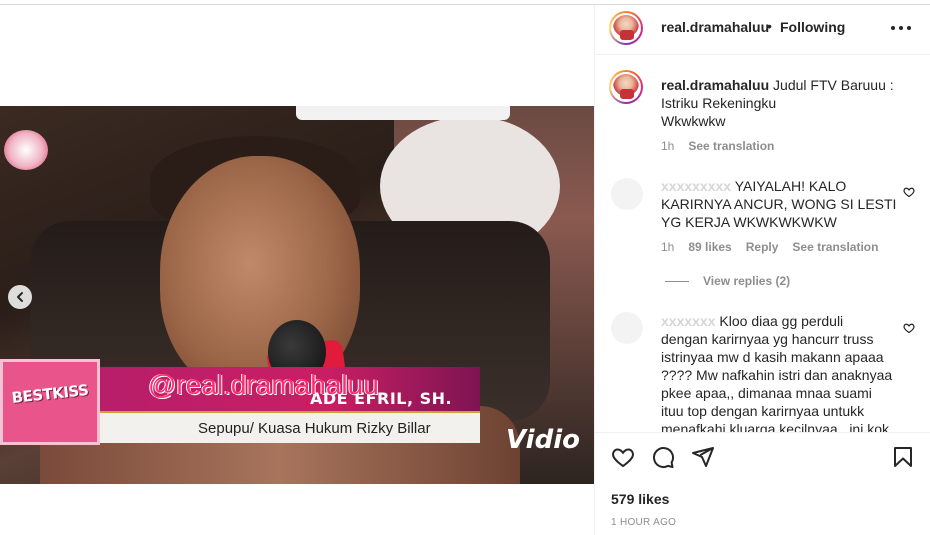 This screenshot has width=930, height=535. Describe the element at coordinates (749, 222) in the screenshot. I see `comment-line-3: YG KERJA WKWKWKWKW` at that location.